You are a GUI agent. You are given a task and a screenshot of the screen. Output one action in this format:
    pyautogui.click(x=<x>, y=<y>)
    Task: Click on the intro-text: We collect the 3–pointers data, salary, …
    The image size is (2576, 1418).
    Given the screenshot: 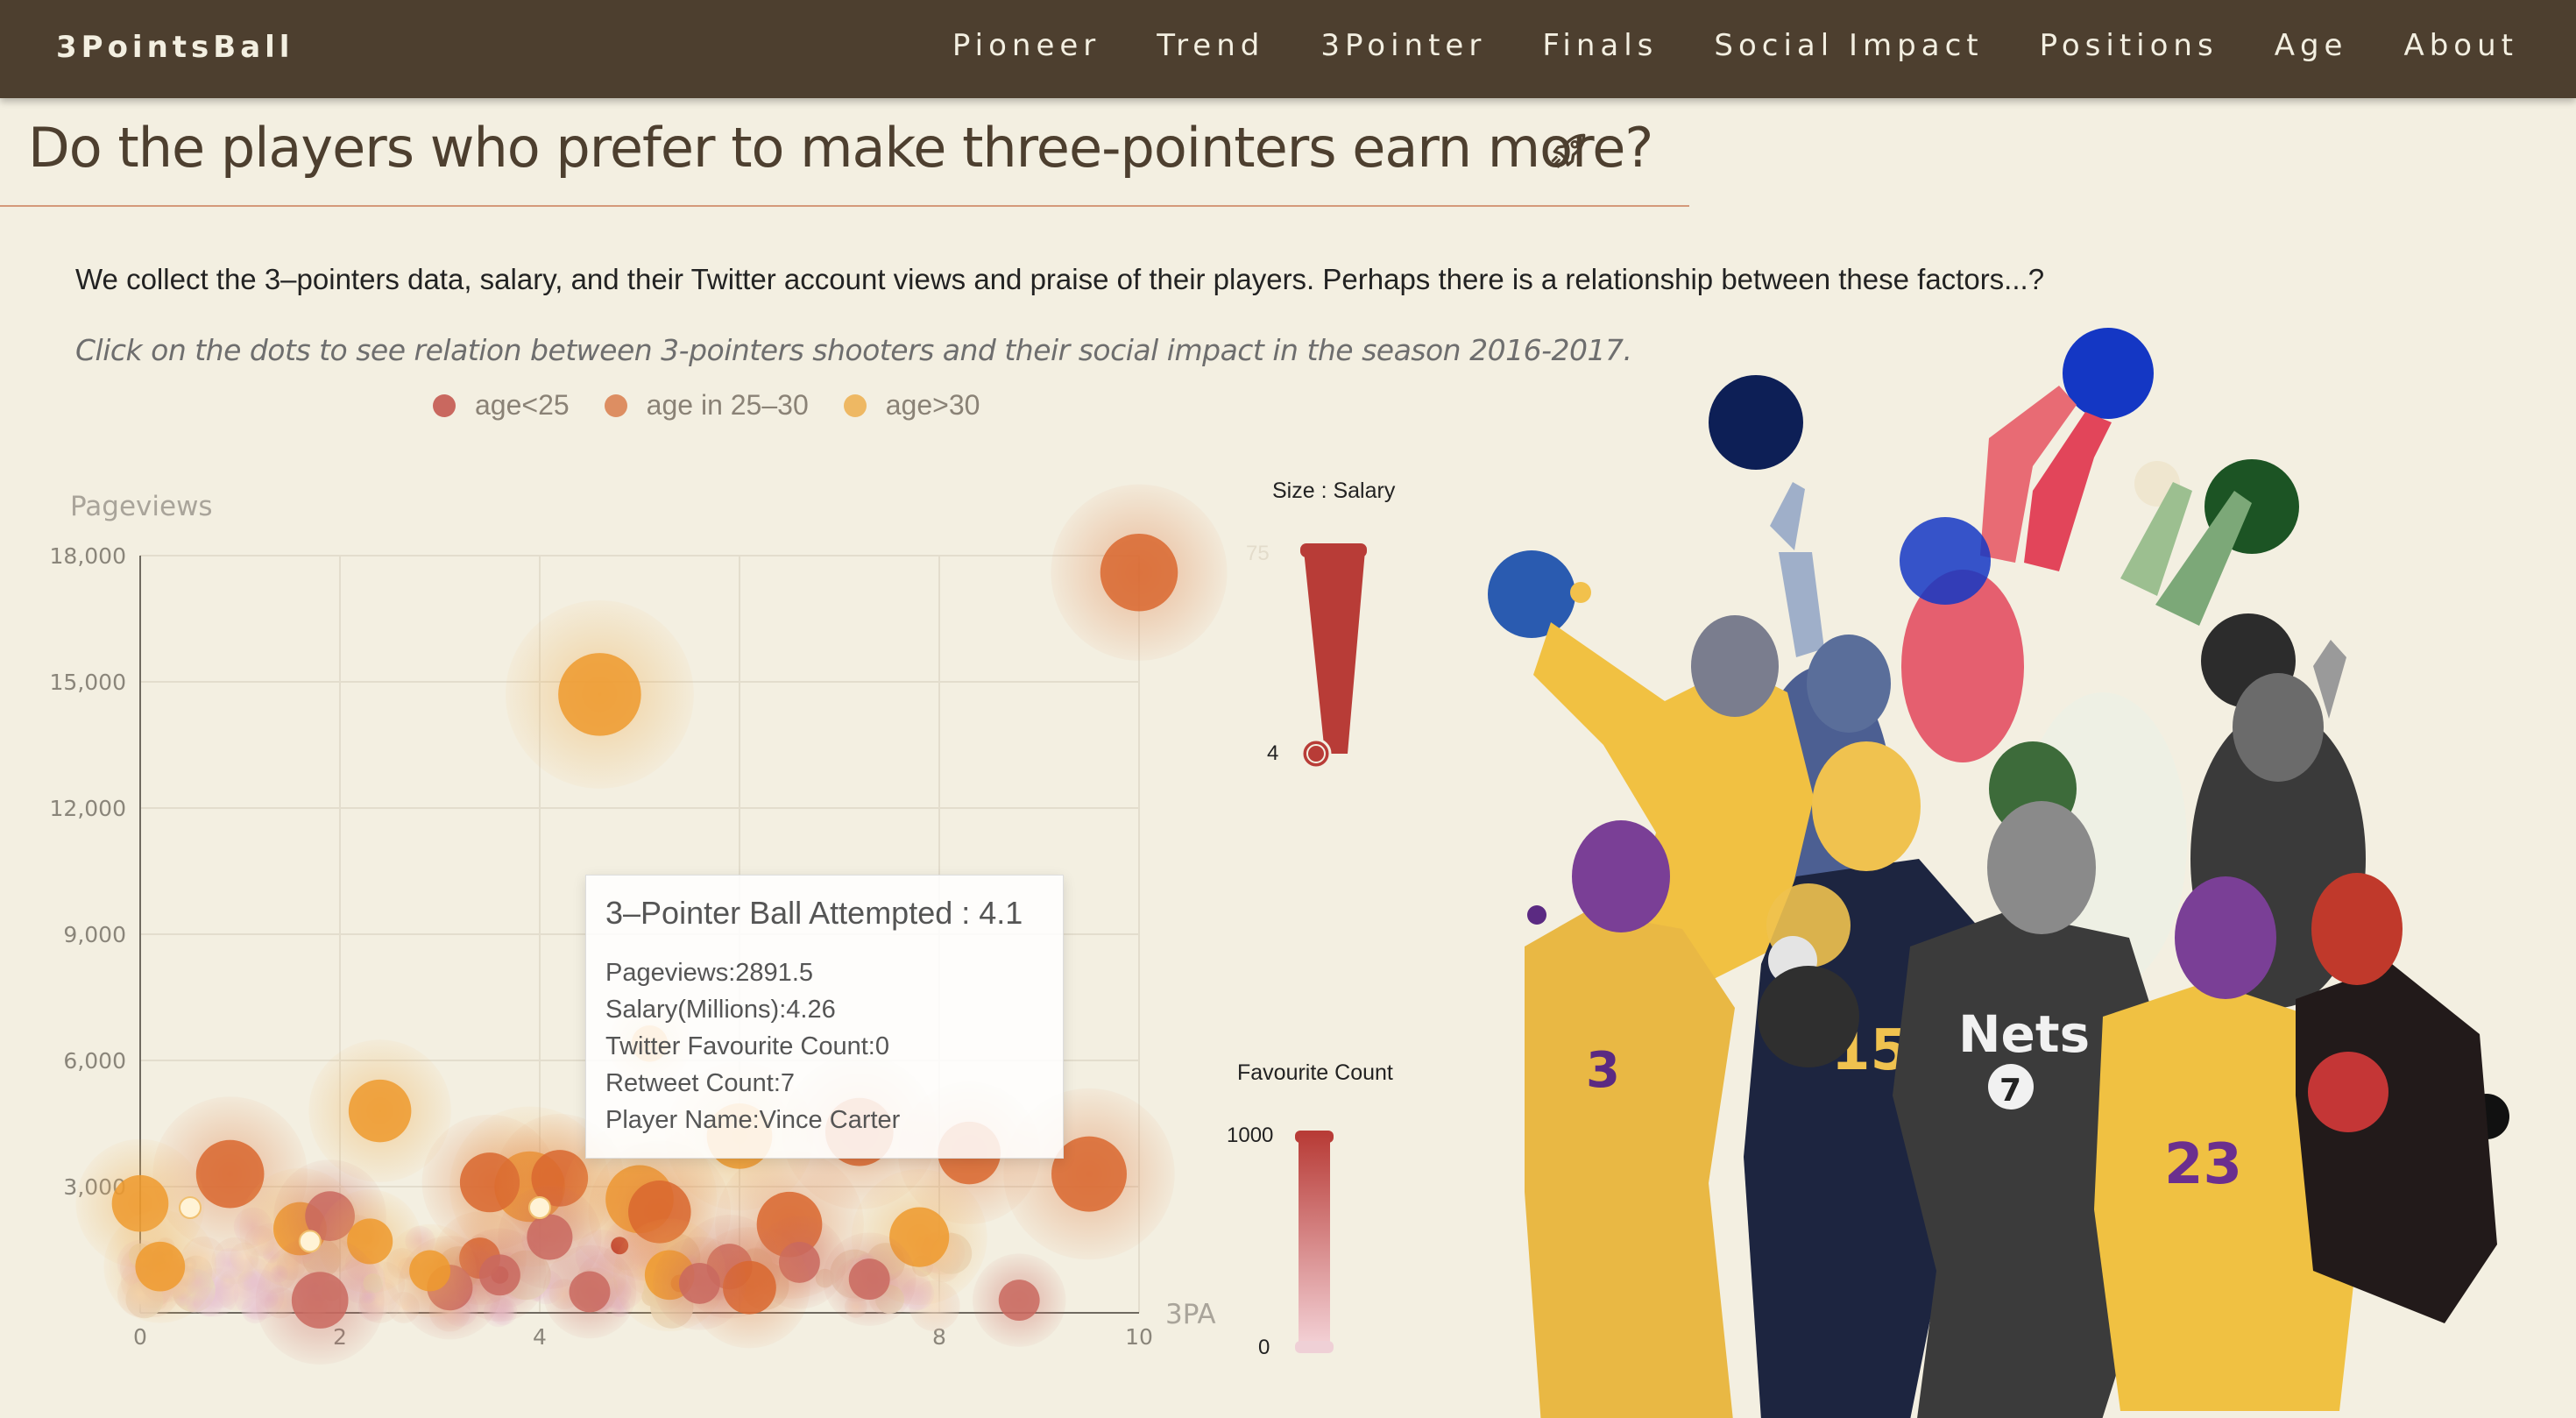 What is the action you would take?
    pyautogui.click(x=1060, y=279)
    